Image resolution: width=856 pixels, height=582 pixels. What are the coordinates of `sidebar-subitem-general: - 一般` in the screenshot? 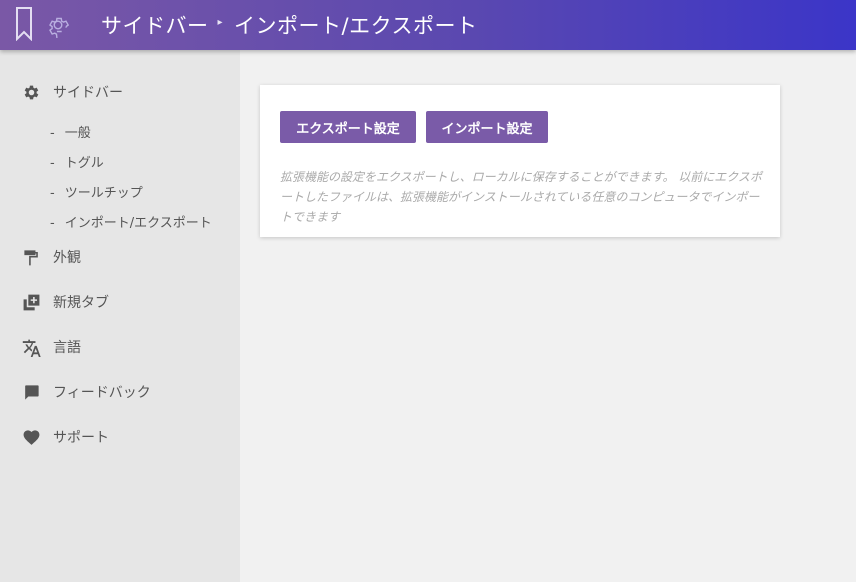 It's located at (70, 131).